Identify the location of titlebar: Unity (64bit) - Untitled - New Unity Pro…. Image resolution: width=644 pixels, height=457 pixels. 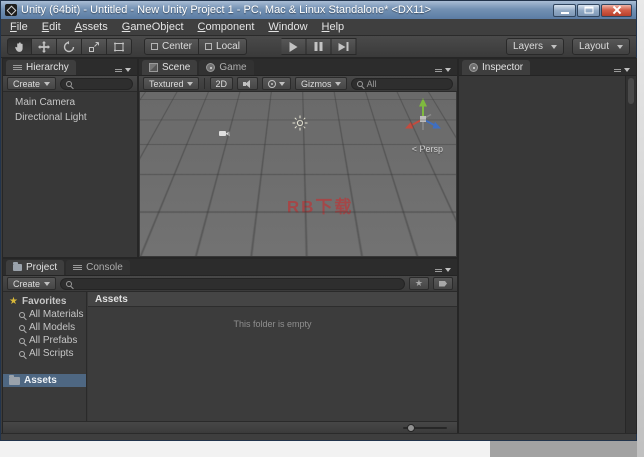
(318, 10).